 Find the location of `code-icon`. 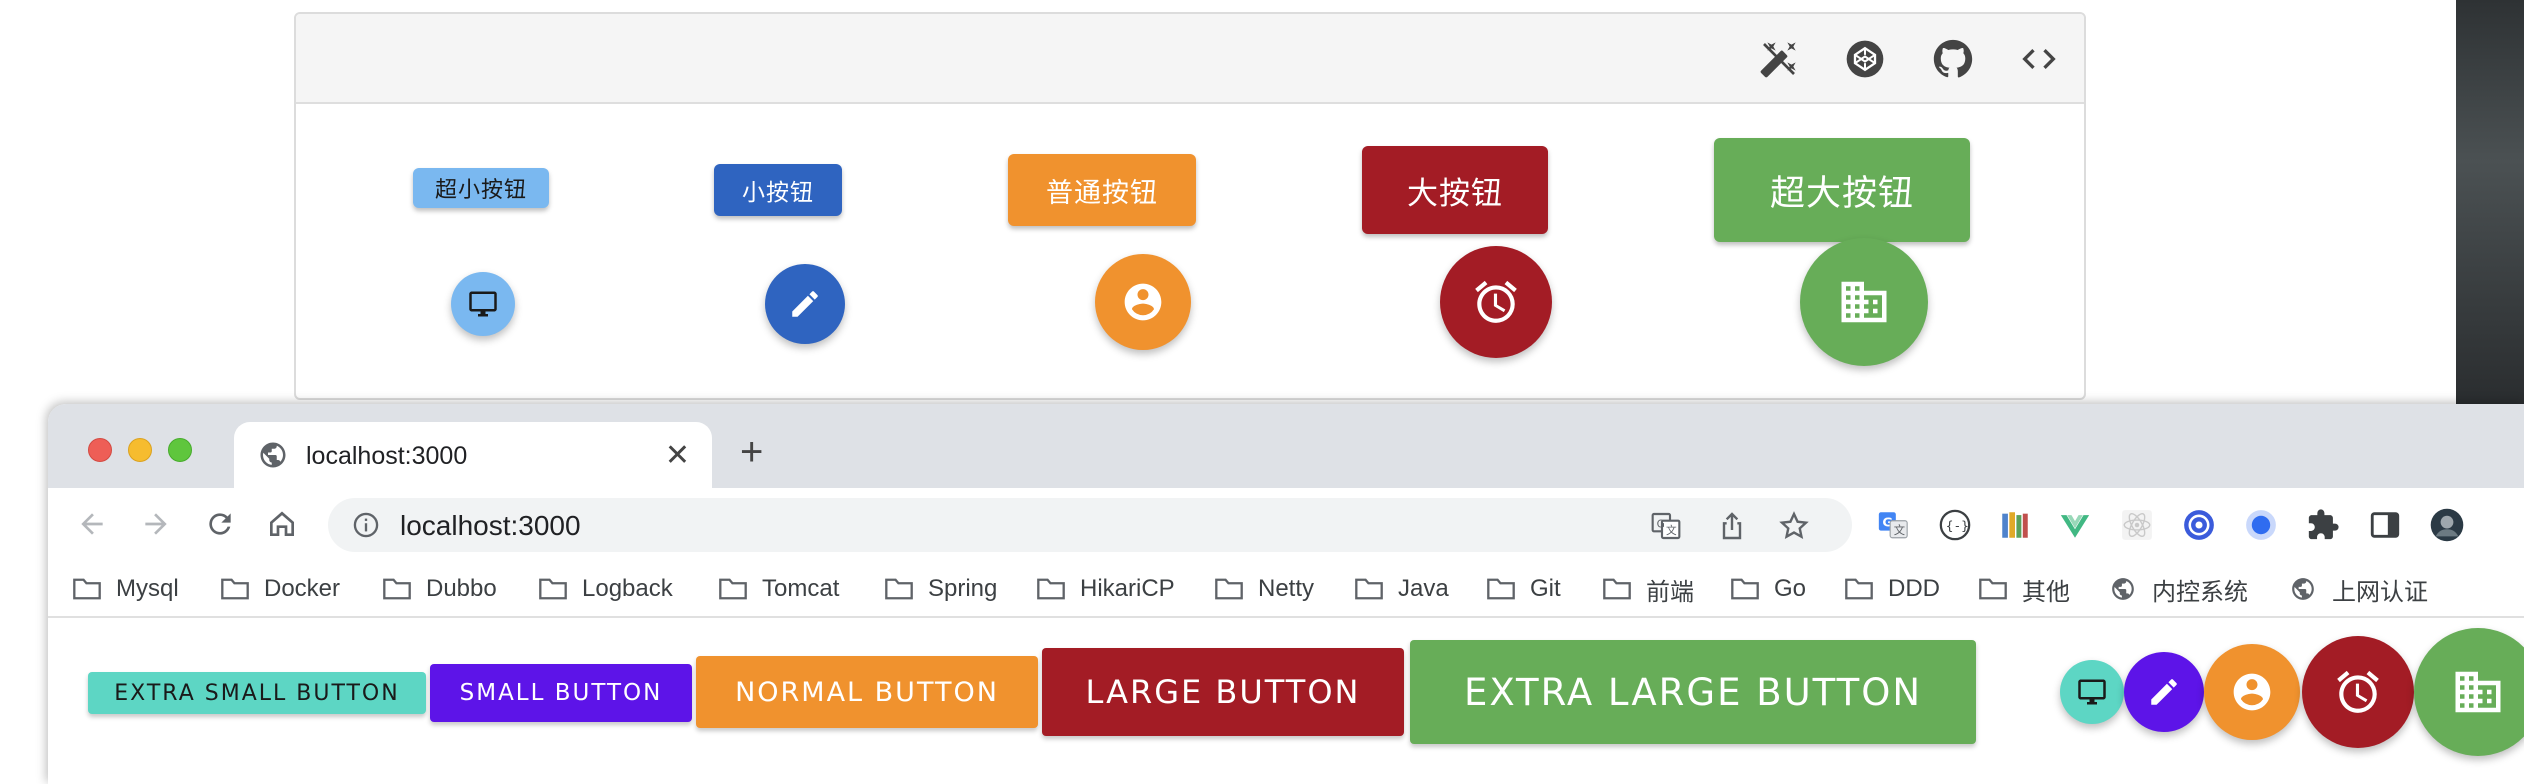

code-icon is located at coordinates (2039, 59).